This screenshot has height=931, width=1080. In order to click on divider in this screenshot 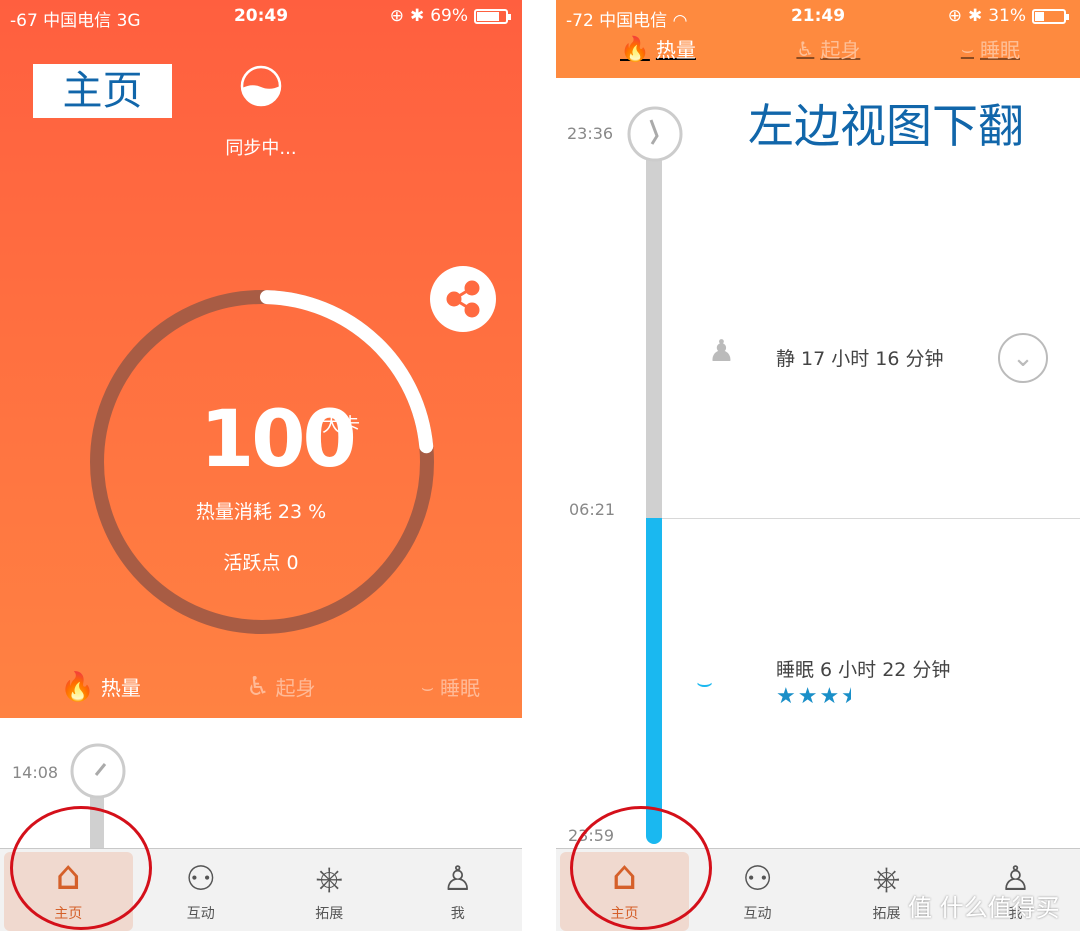, I will do `click(871, 518)`.